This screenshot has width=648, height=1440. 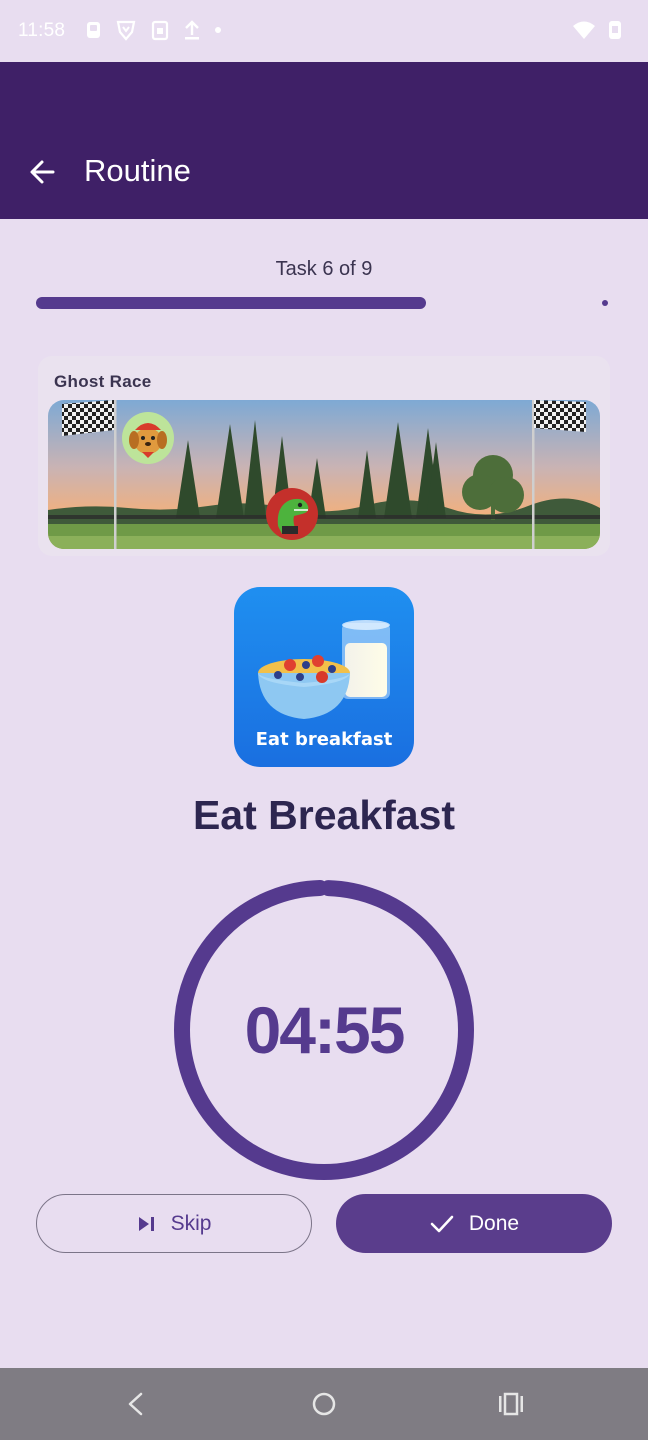 What do you see at coordinates (137, 170) in the screenshot?
I see `page-title: Routine` at bounding box center [137, 170].